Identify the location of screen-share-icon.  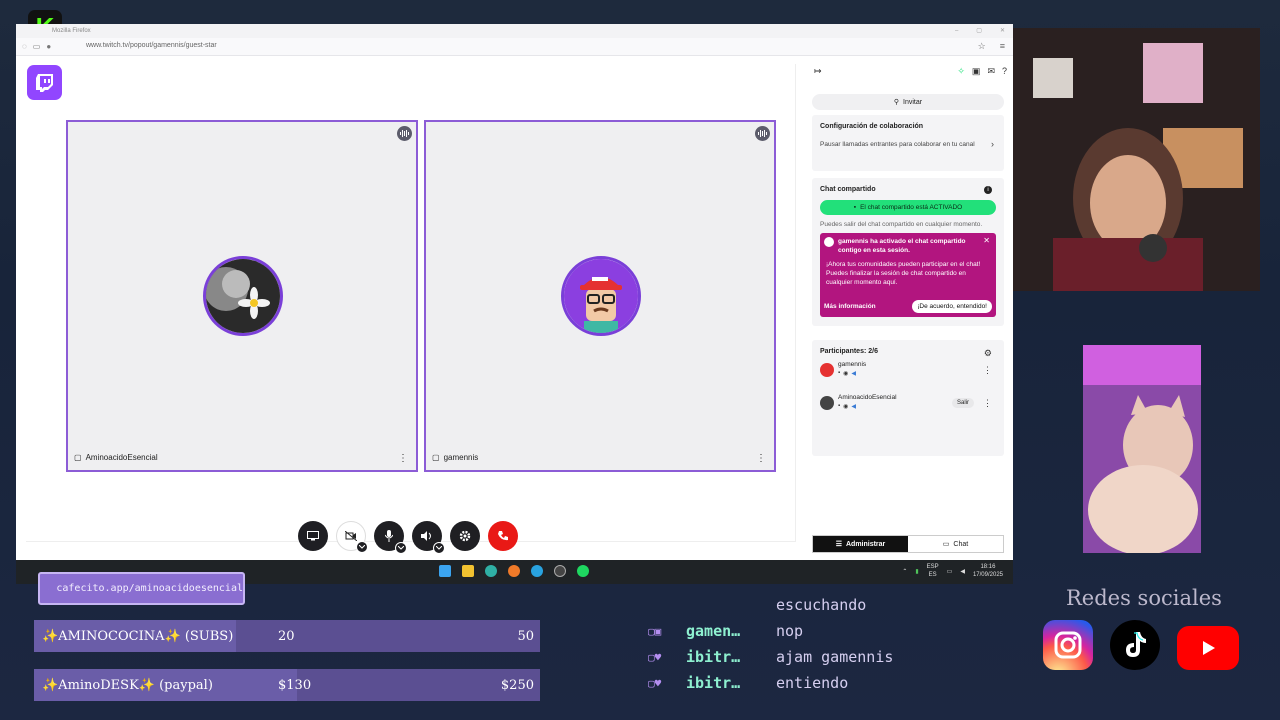
(313, 536).